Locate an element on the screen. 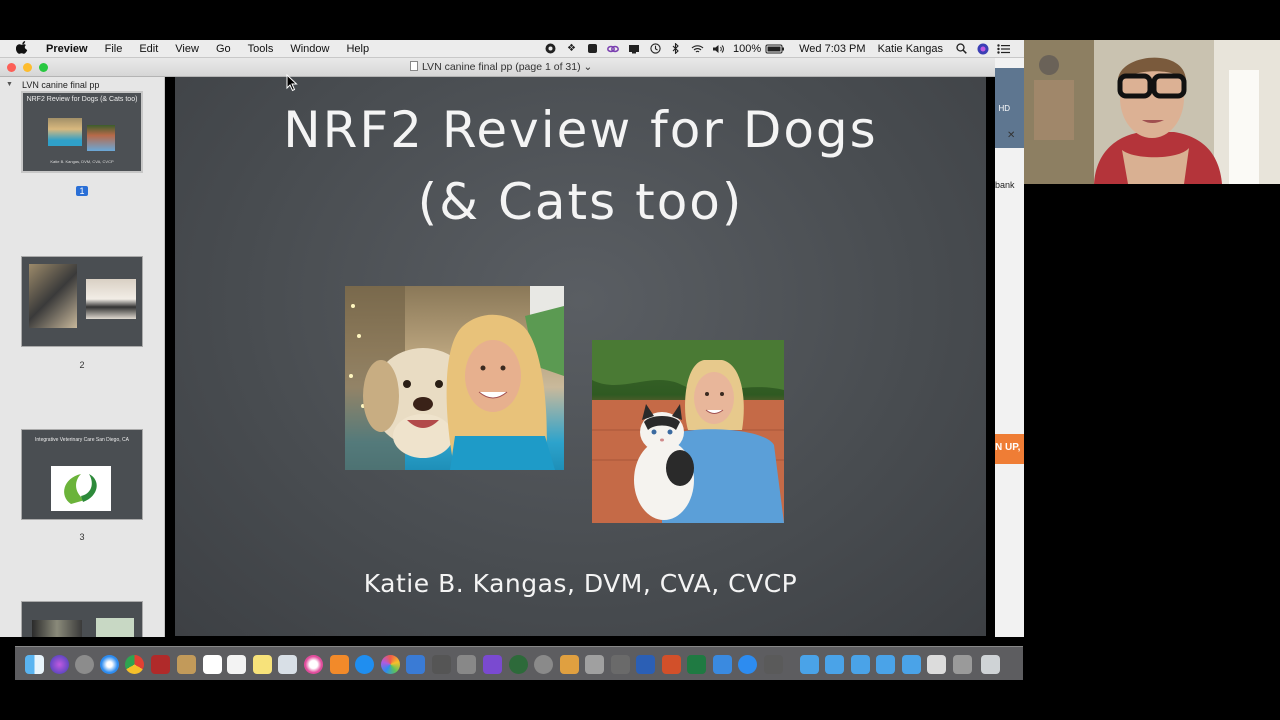 This screenshot has width=1280, height=720. imovie-icon is located at coordinates (492, 664).